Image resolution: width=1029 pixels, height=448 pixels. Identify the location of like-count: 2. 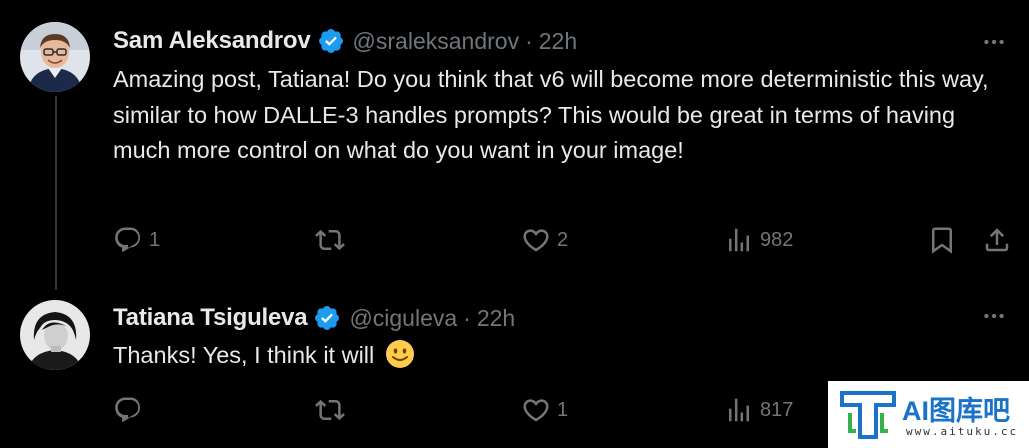
(563, 239).